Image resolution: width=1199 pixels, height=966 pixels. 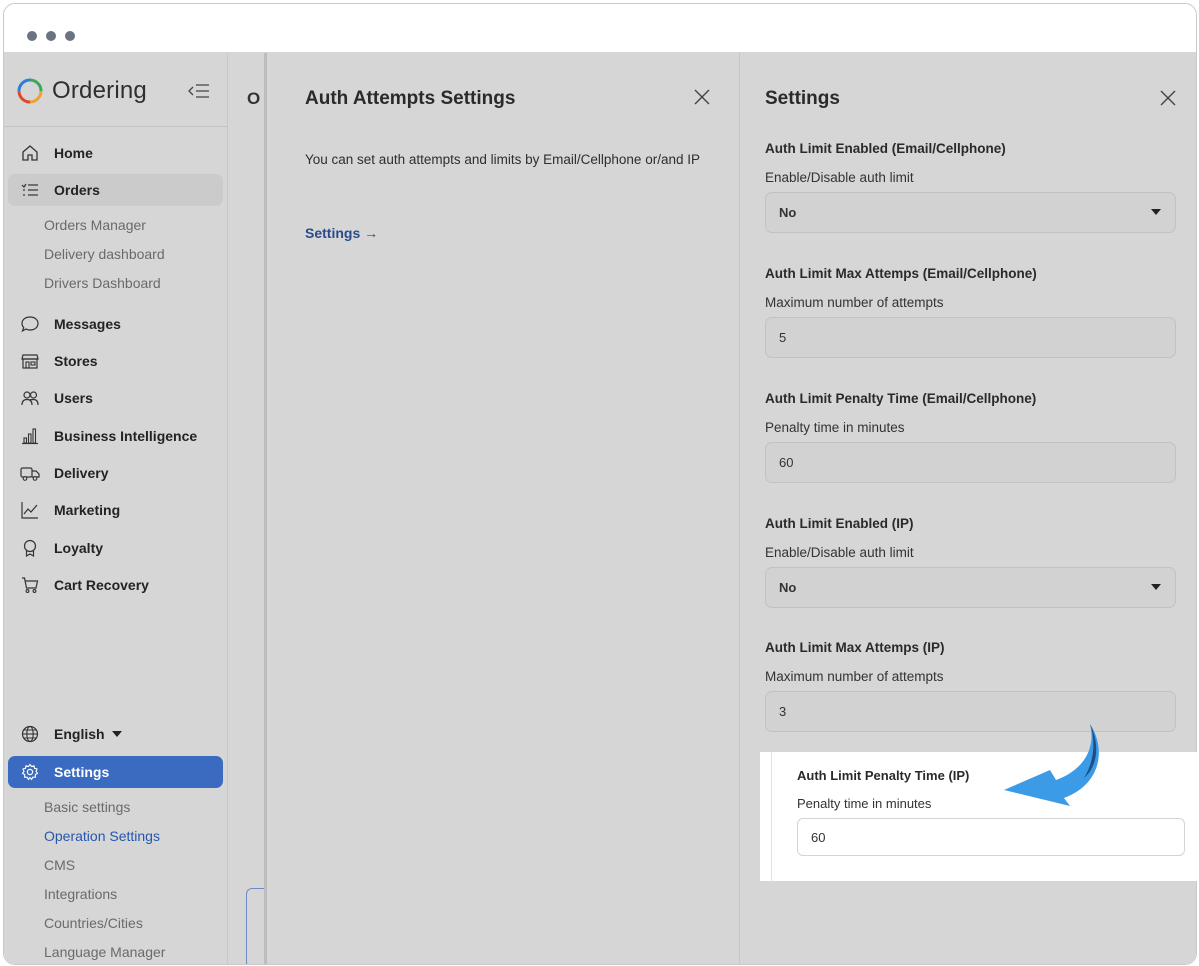 What do you see at coordinates (600, 28) in the screenshot?
I see `title-bar` at bounding box center [600, 28].